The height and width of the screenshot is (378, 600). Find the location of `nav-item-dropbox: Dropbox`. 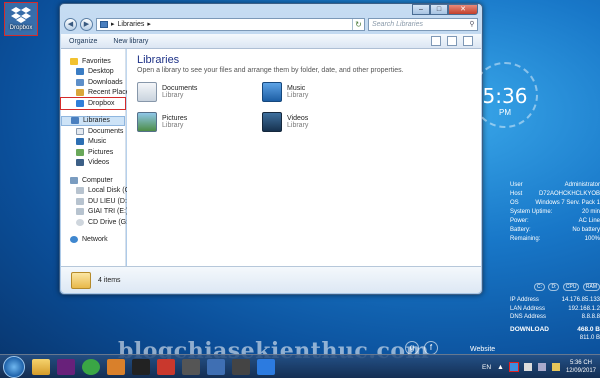

nav-item-dropbox: Dropbox is located at coordinates (93, 103).